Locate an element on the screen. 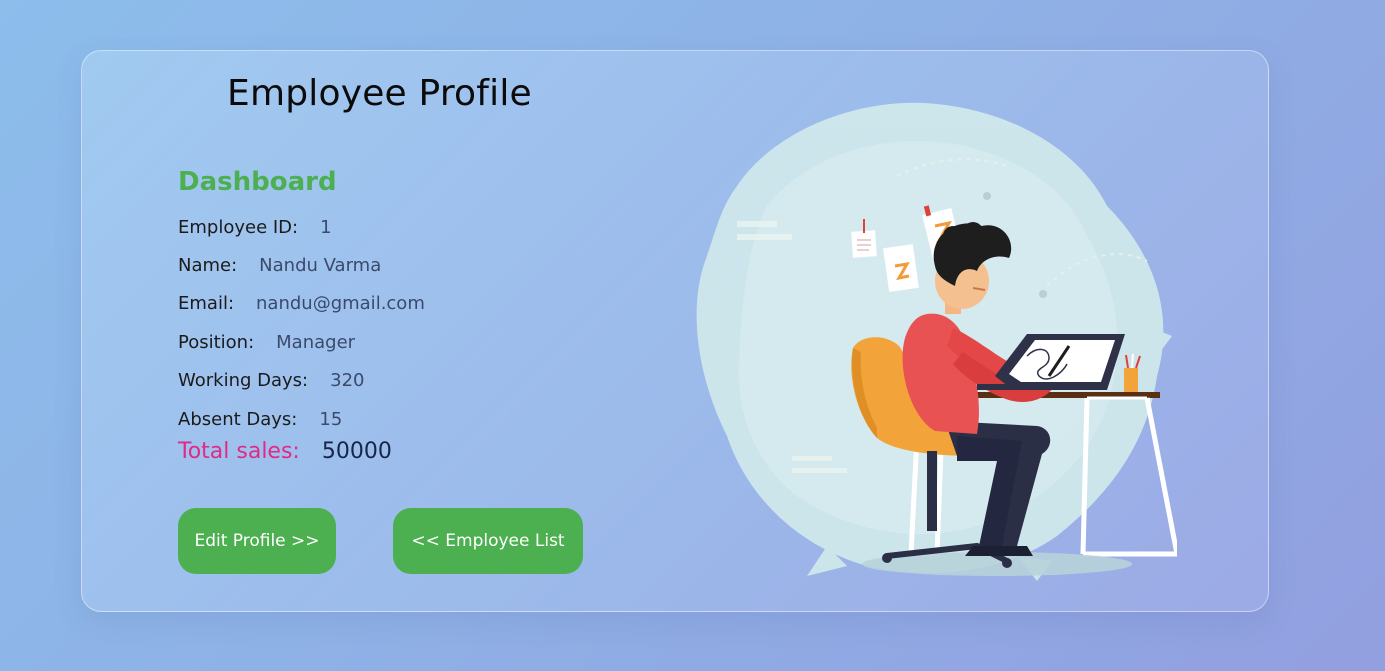  email-label: Email: is located at coordinates (206, 303).